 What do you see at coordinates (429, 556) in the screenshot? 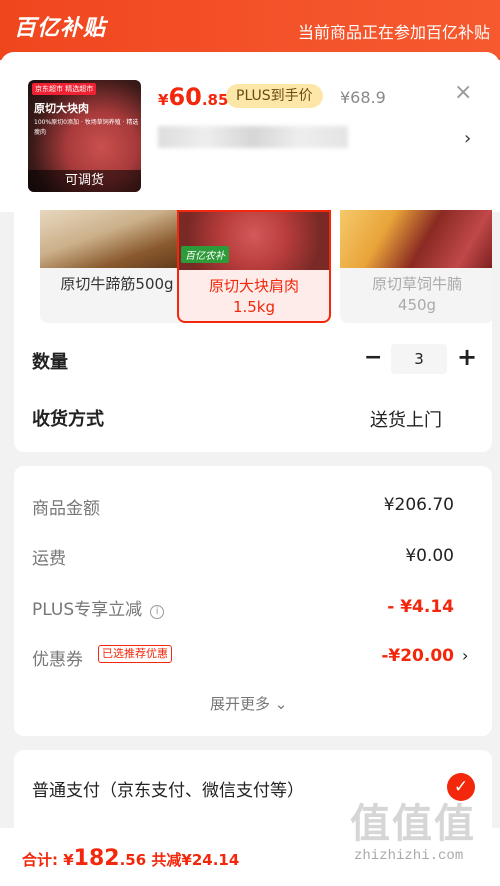
I see `shipping-value: ¥0.00` at bounding box center [429, 556].